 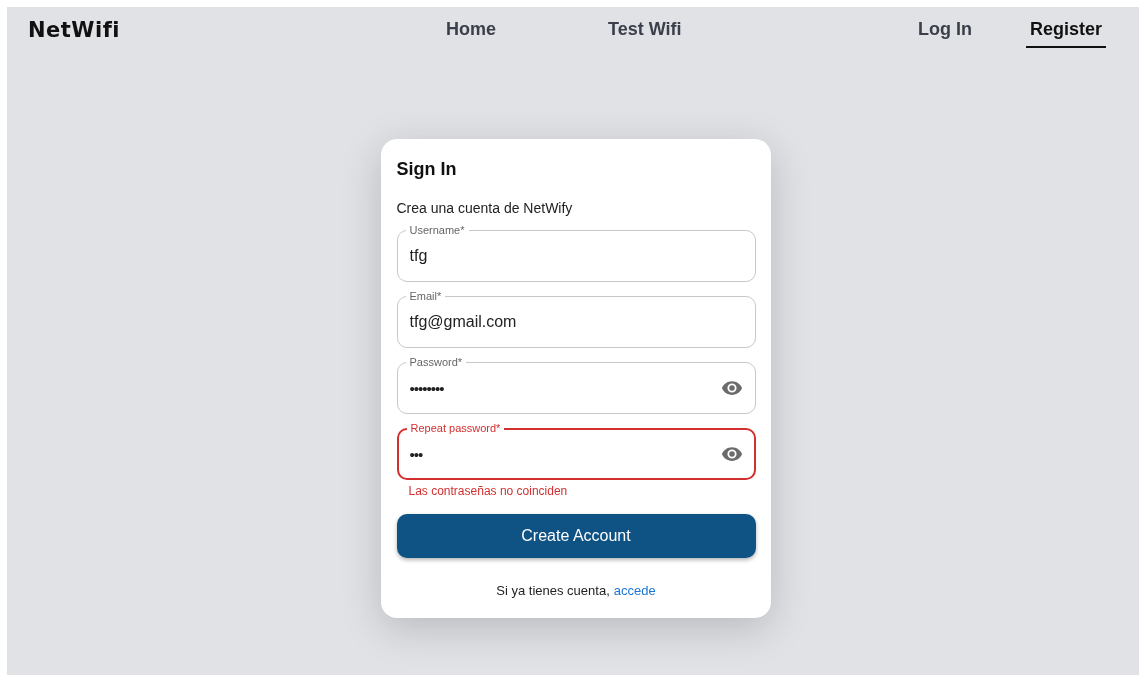 What do you see at coordinates (553, 590) in the screenshot?
I see `footer-text: Si ya tienes cuenta,` at bounding box center [553, 590].